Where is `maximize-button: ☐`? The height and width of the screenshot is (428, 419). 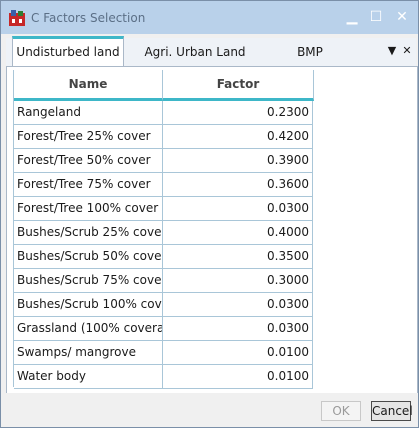 maximize-button: ☐ is located at coordinates (376, 17).